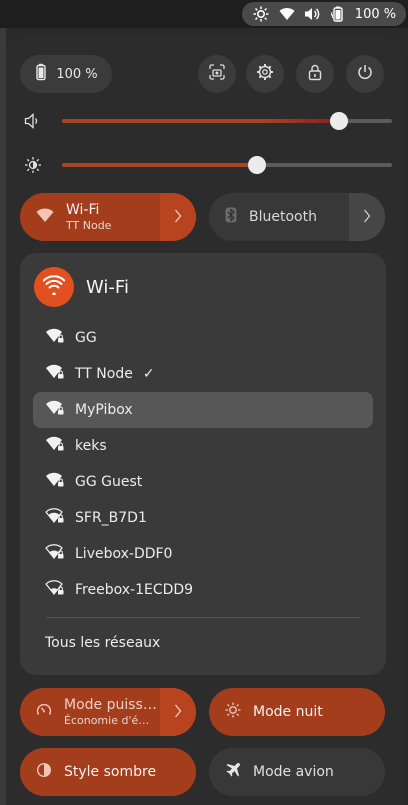  What do you see at coordinates (375, 14) in the screenshot?
I see `battery-percent-label: 100 %` at bounding box center [375, 14].